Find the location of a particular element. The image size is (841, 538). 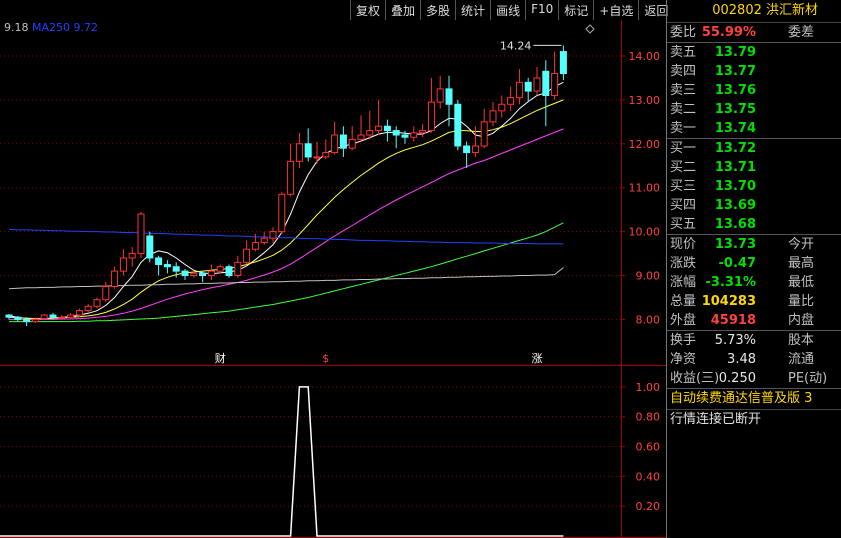

buy-row: 买五 13.68 is located at coordinates (754, 224).